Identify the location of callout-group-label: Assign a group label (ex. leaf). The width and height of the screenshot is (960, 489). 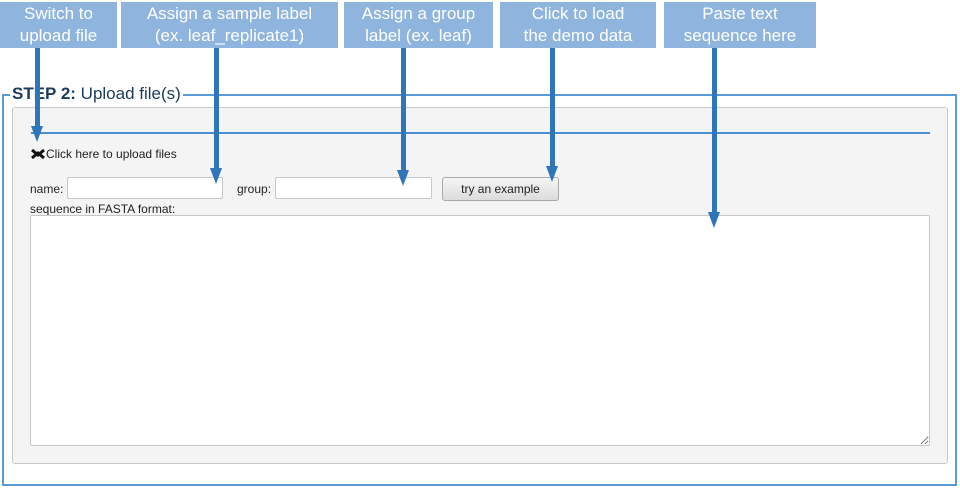
(418, 25).